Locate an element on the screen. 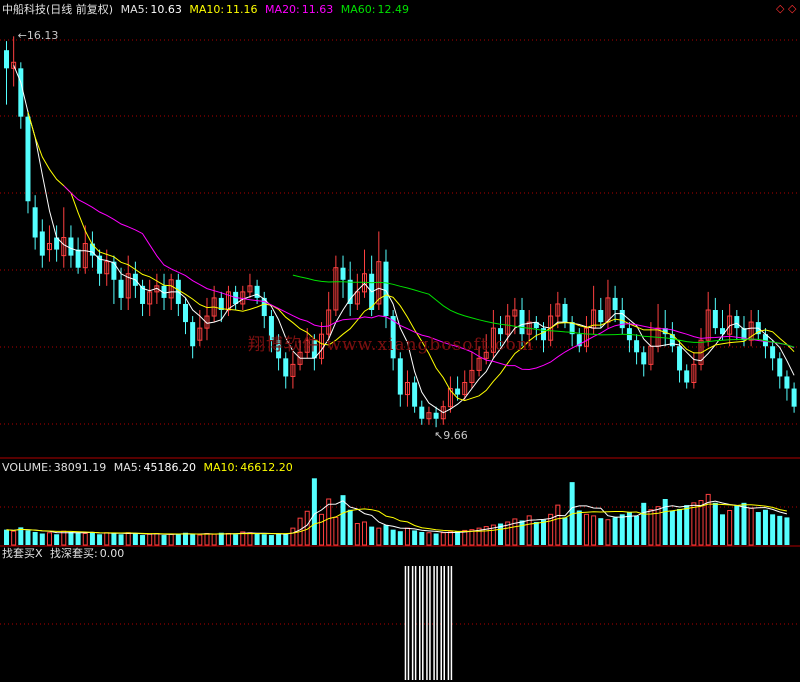 This screenshot has height=682, width=800. vol-ma10-label: MA10: is located at coordinates (221, 467).